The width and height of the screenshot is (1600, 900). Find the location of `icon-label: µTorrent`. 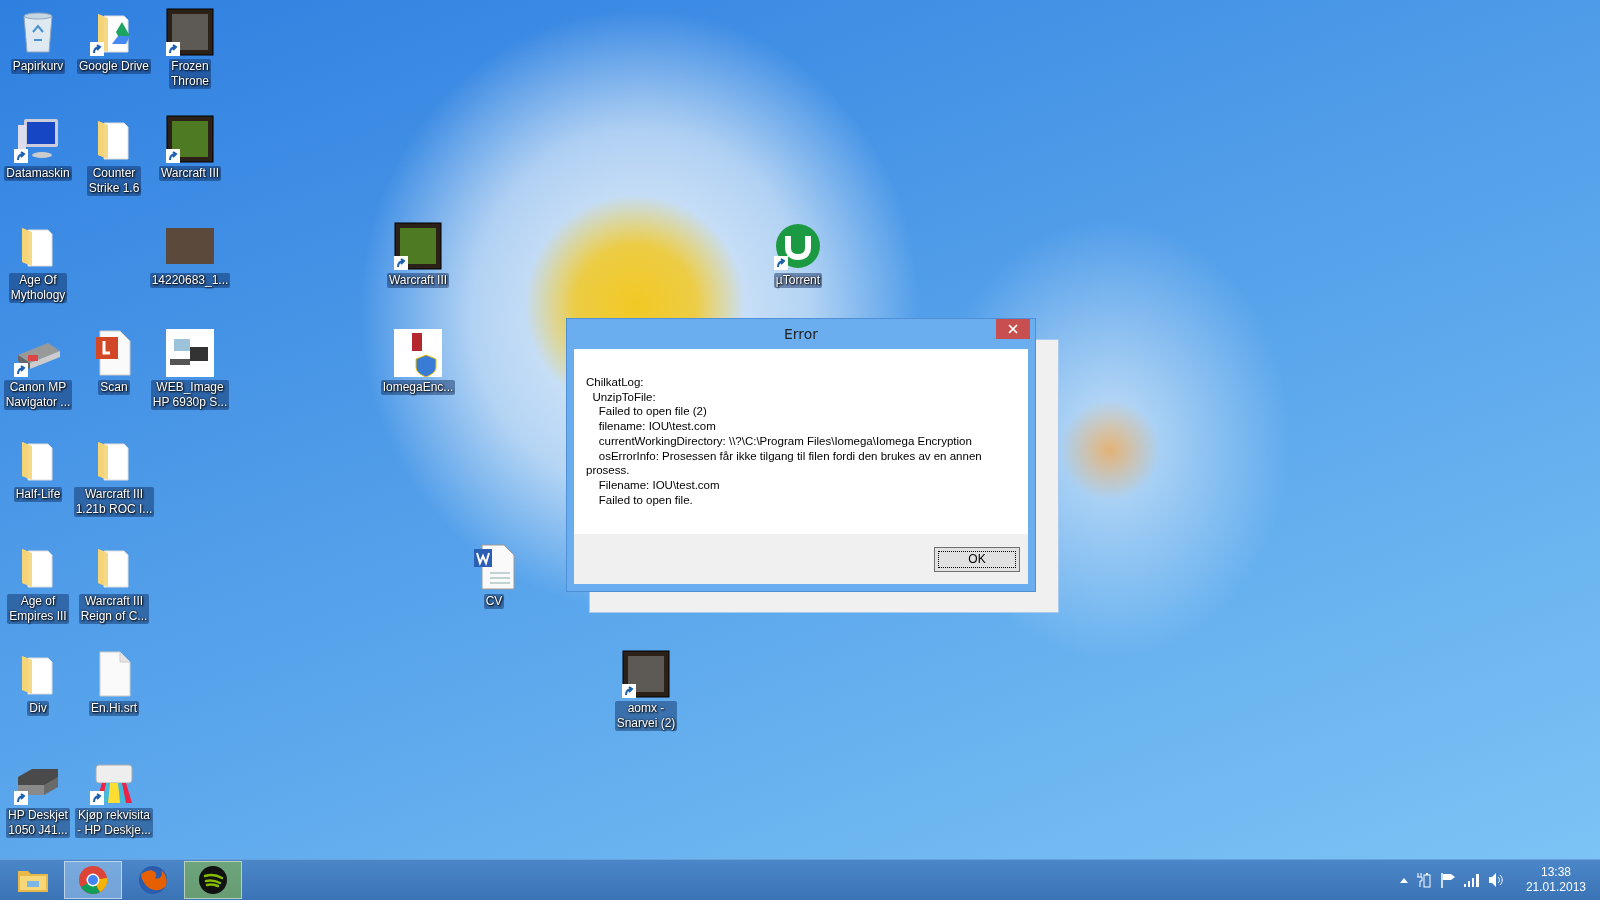

icon-label: µTorrent is located at coordinates (798, 280).